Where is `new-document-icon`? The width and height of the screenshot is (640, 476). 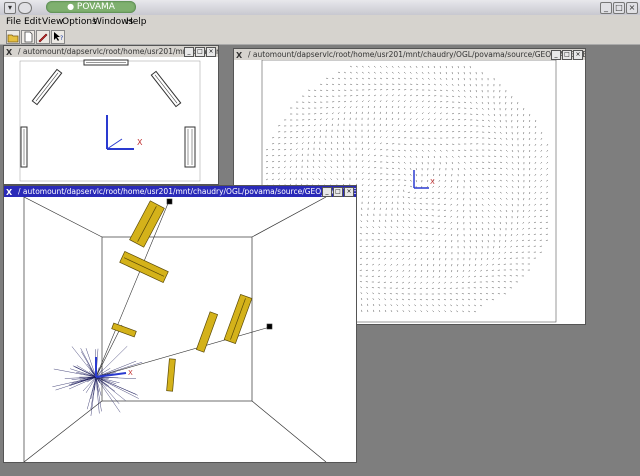
new-document-icon is located at coordinates (28, 37).